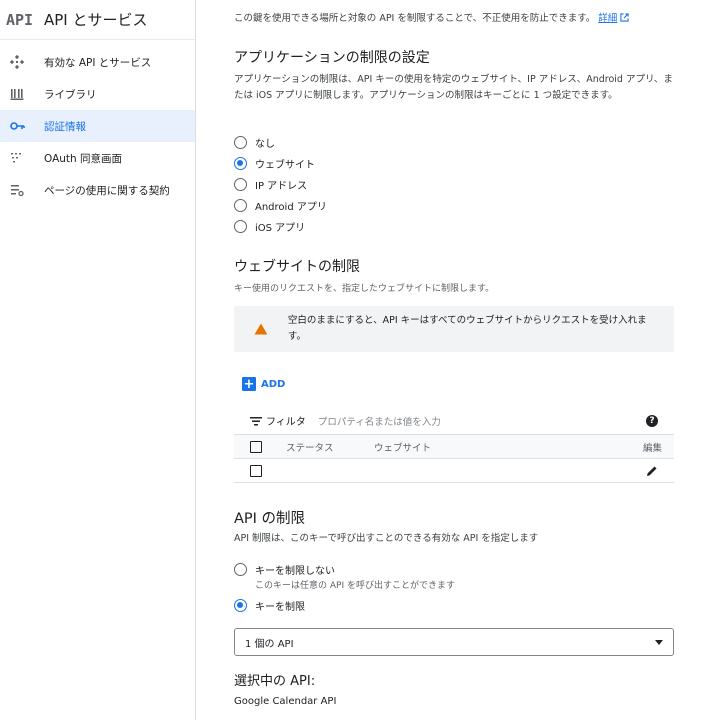 This screenshot has height=720, width=720. I want to click on add-icon: +, so click(249, 384).